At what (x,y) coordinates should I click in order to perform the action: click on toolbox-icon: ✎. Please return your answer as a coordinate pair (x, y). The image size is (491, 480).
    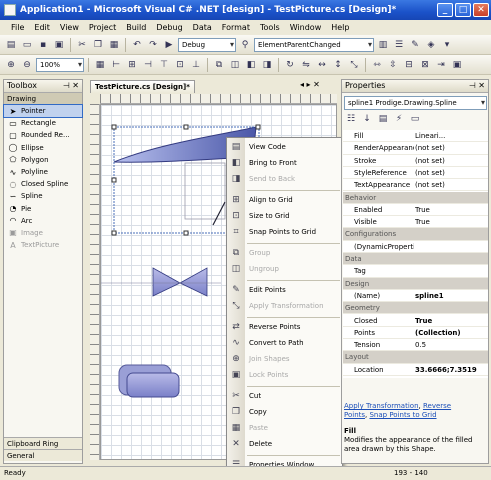
    Looking at the image, I should click on (415, 45).